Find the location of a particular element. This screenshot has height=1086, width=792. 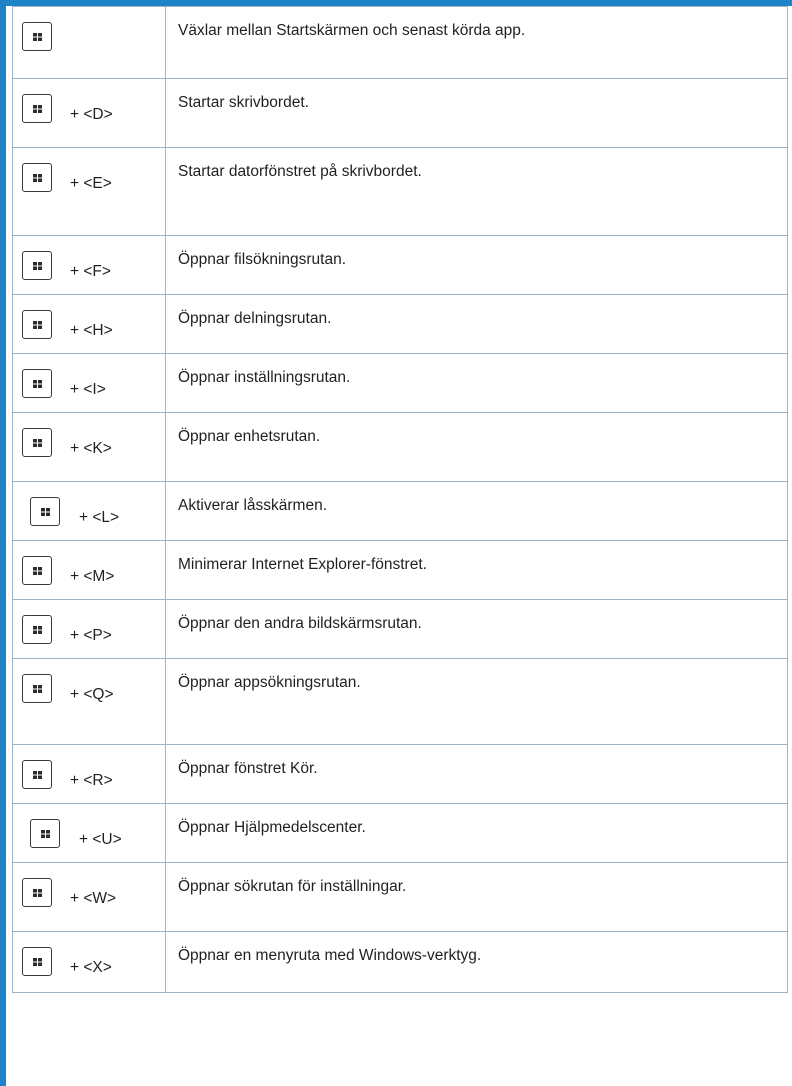

table-row: + <Q> Öppnar appsökningsrutan. is located at coordinates (400, 701).